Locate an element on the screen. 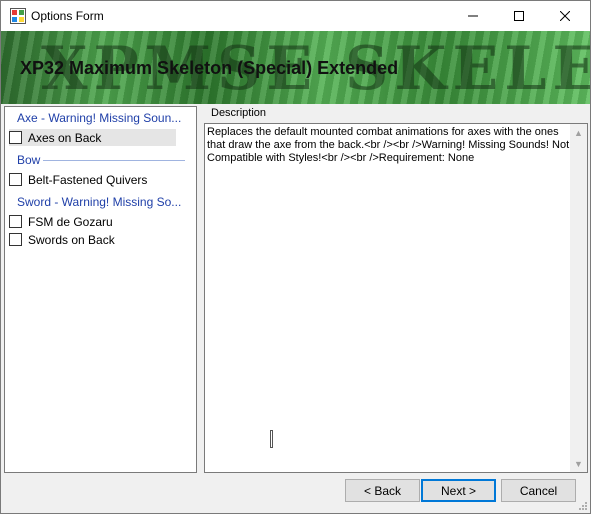 This screenshot has height=514, width=591. resize-grip-icon is located at coordinates (583, 506).